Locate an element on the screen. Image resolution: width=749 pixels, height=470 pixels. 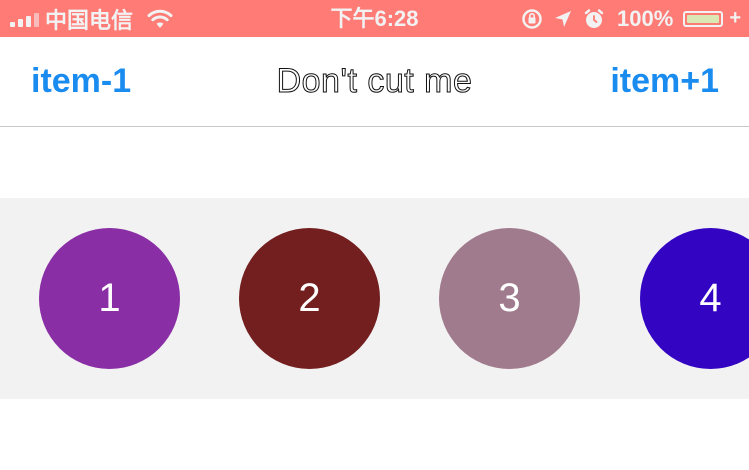
next-item-button: item+1 is located at coordinates (664, 81).